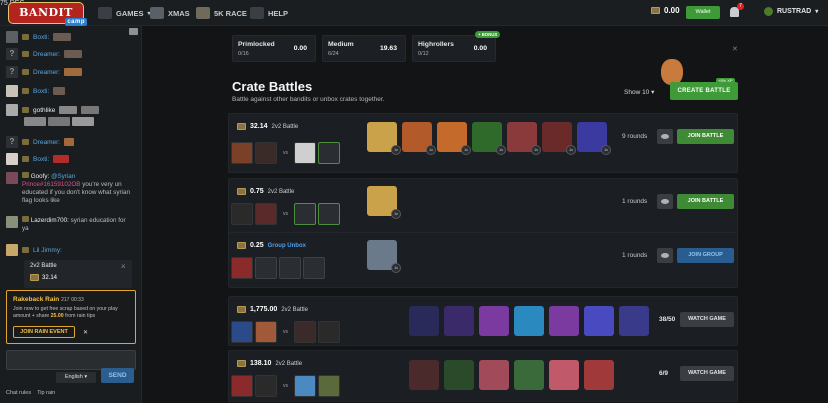 This screenshot has width=828, height=403. What do you see at coordinates (639, 92) in the screenshot?
I see `show-count-select: Show 10 ▾` at bounding box center [639, 92].